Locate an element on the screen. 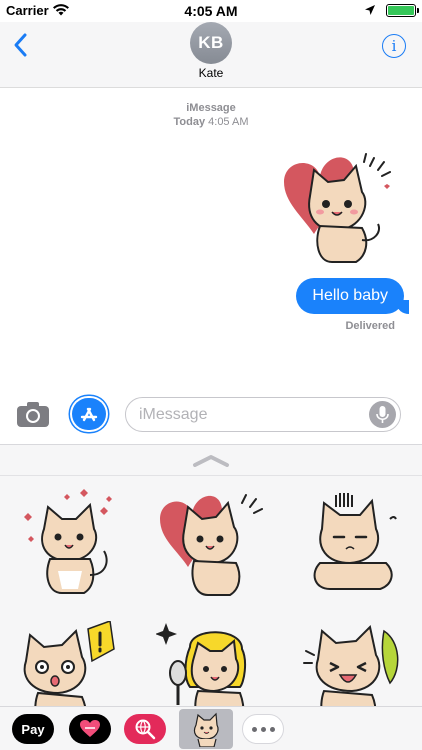  sent-sticker is located at coordinates (337, 207).